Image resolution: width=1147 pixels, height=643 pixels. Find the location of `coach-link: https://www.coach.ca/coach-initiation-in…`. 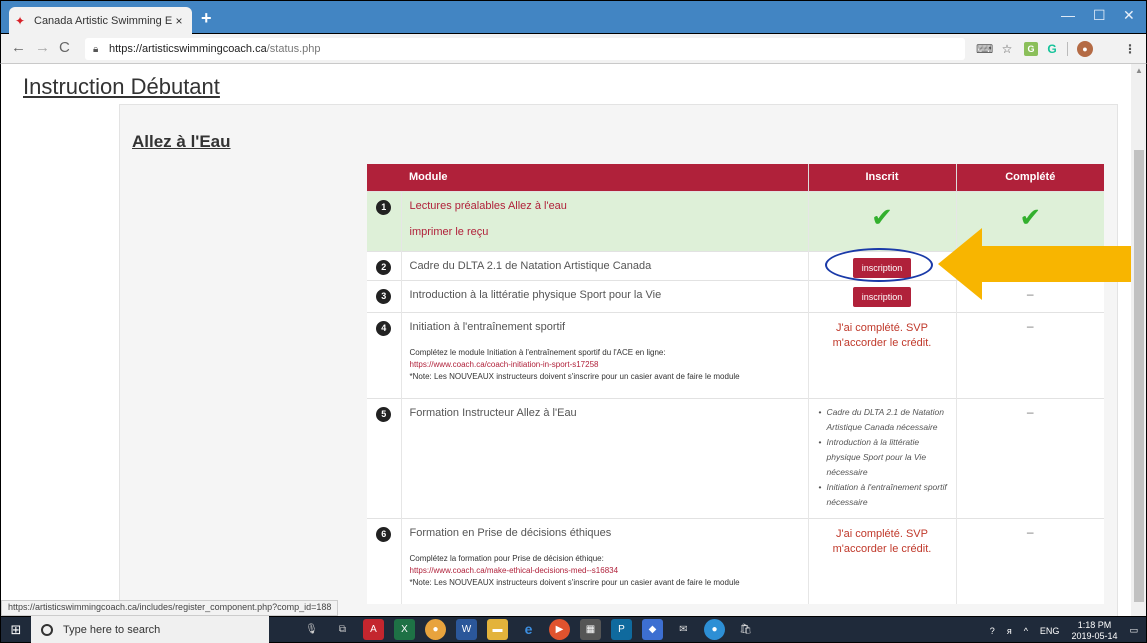

coach-link: https://www.coach.ca/coach-initiation-in… is located at coordinates (605, 365).